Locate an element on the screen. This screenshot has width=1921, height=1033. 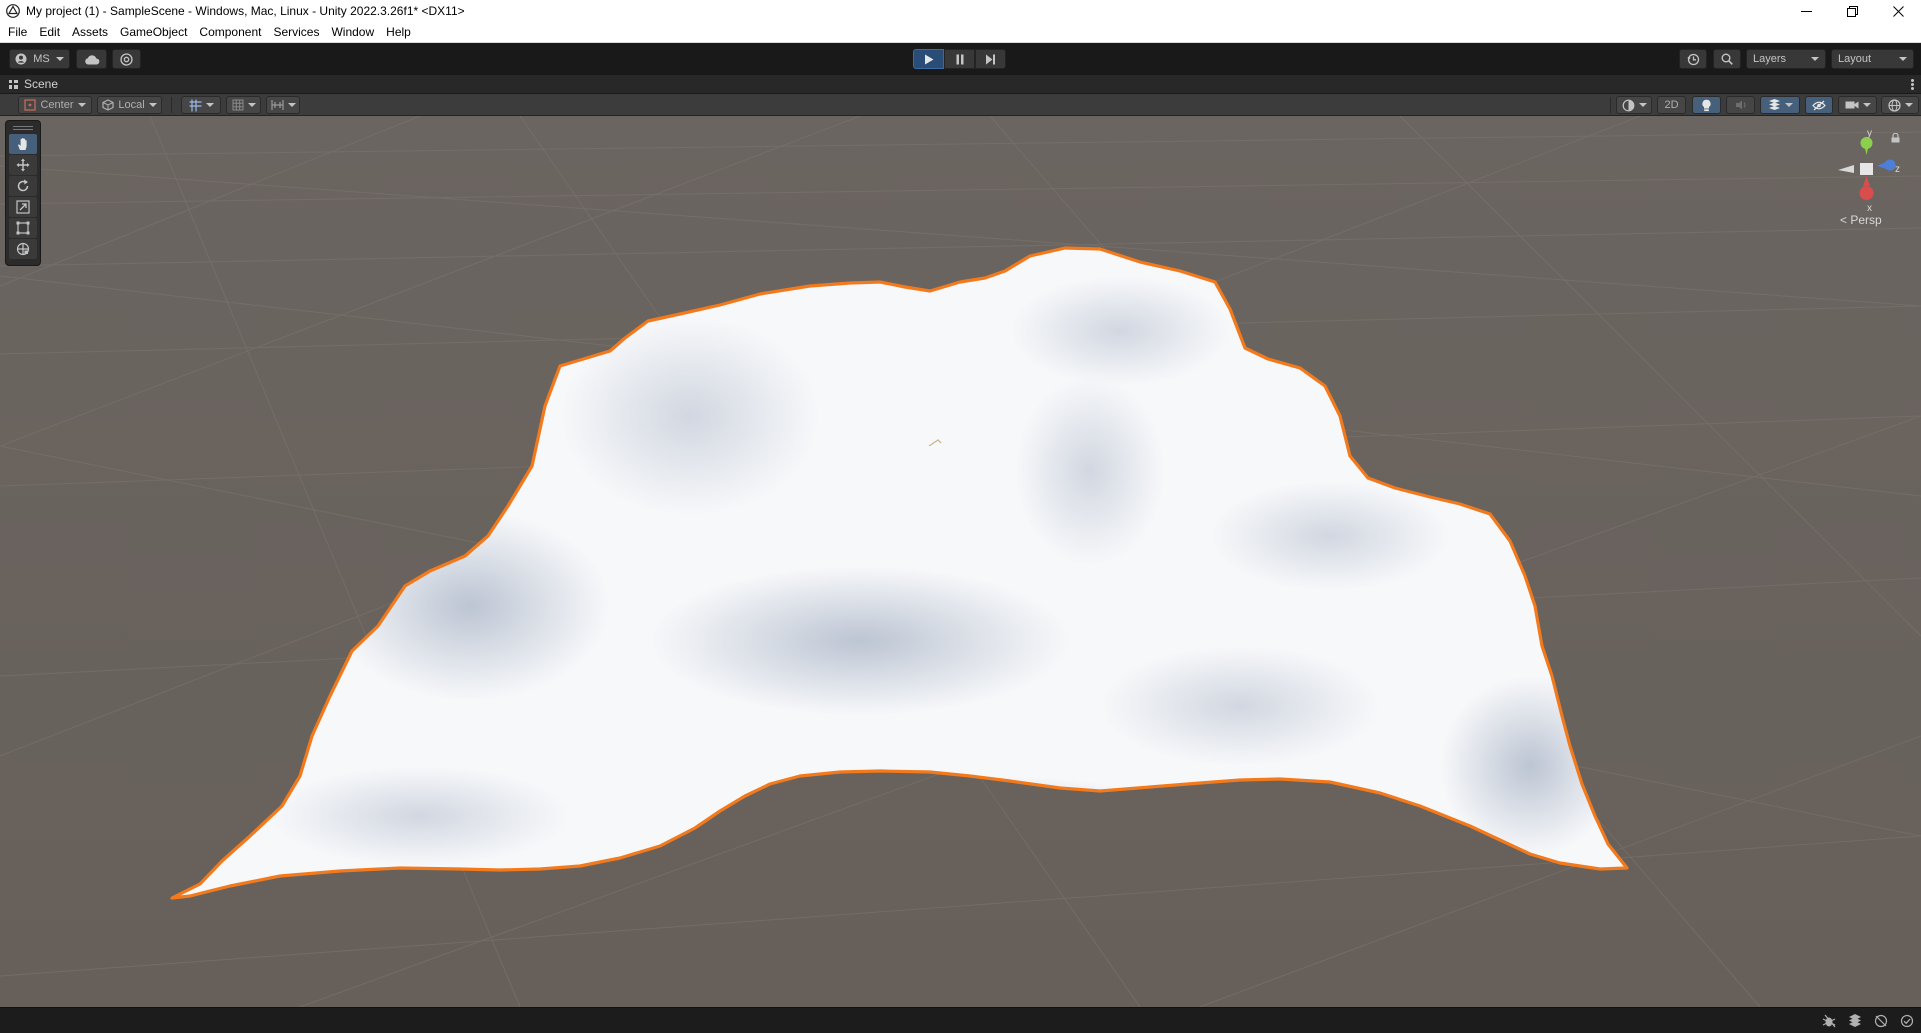
pivot-center-icon is located at coordinates (30, 105).